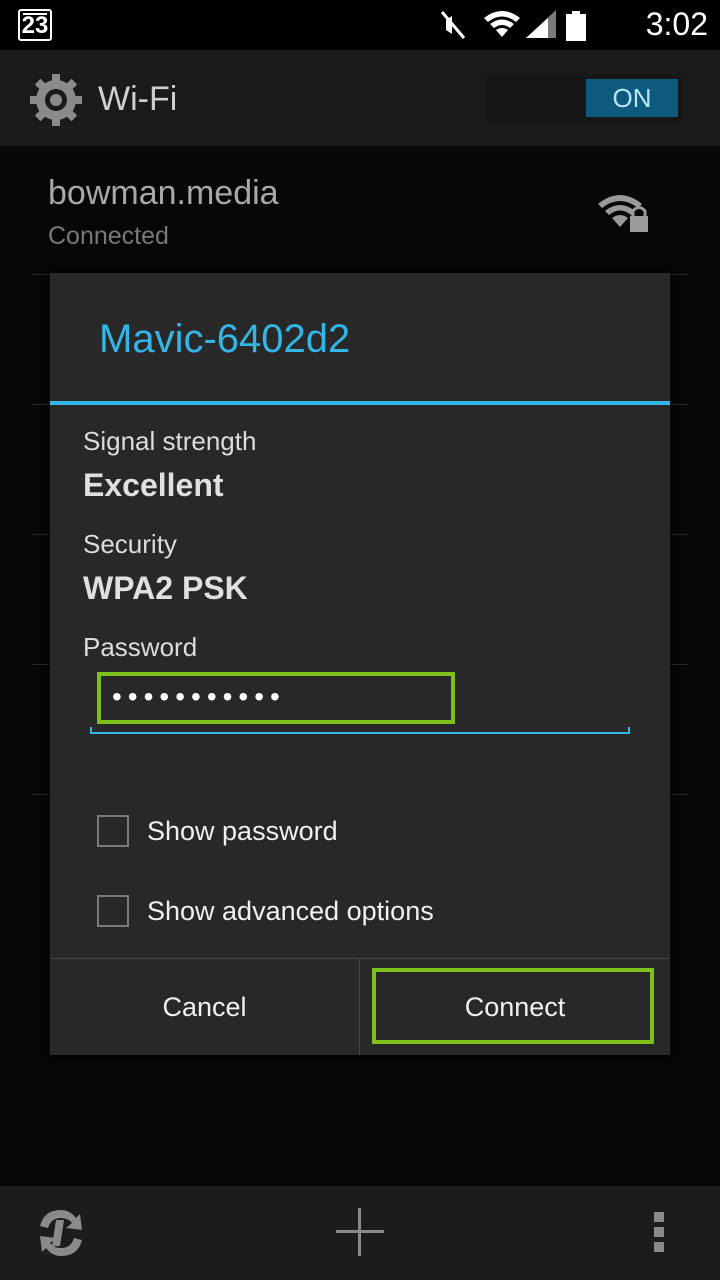 This screenshot has width=720, height=1280. Describe the element at coordinates (360, 25) in the screenshot. I see `status-bar: 23 3:02` at that location.